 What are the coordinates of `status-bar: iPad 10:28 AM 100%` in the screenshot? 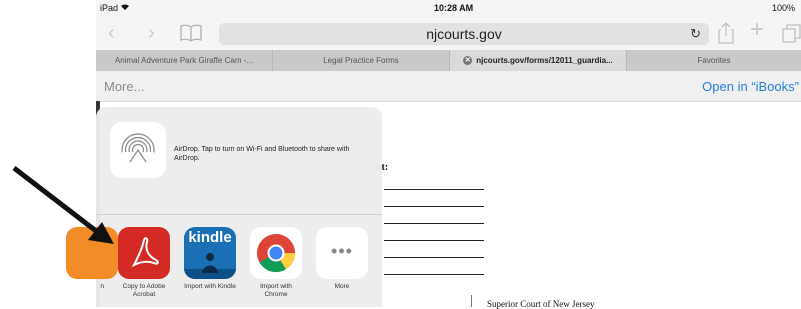 It's located at (448, 11).